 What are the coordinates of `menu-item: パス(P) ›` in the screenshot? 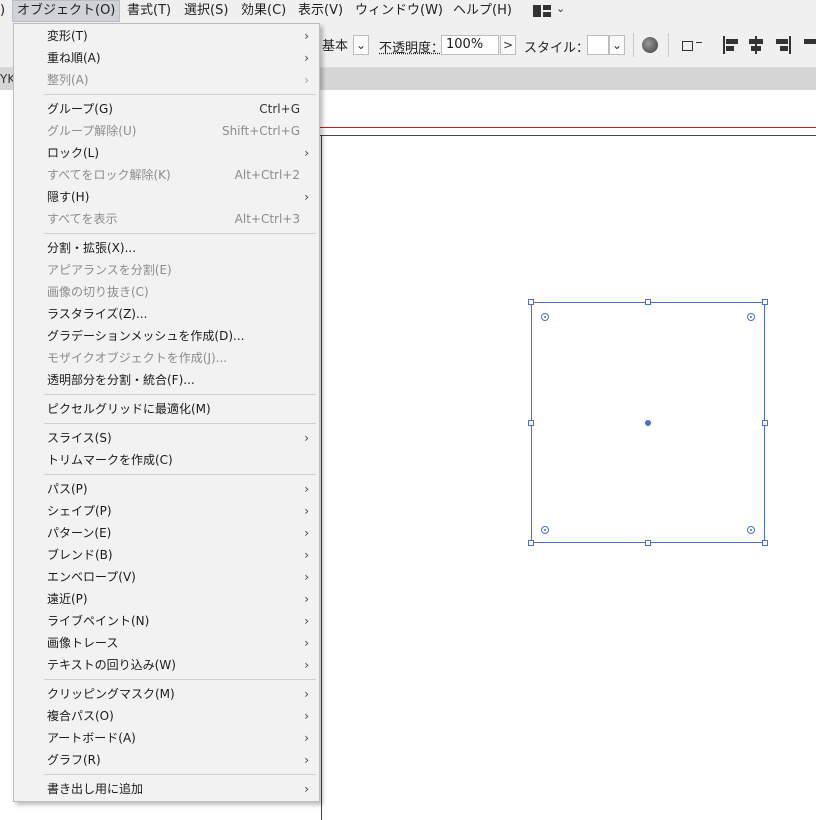 It's located at (166, 489).